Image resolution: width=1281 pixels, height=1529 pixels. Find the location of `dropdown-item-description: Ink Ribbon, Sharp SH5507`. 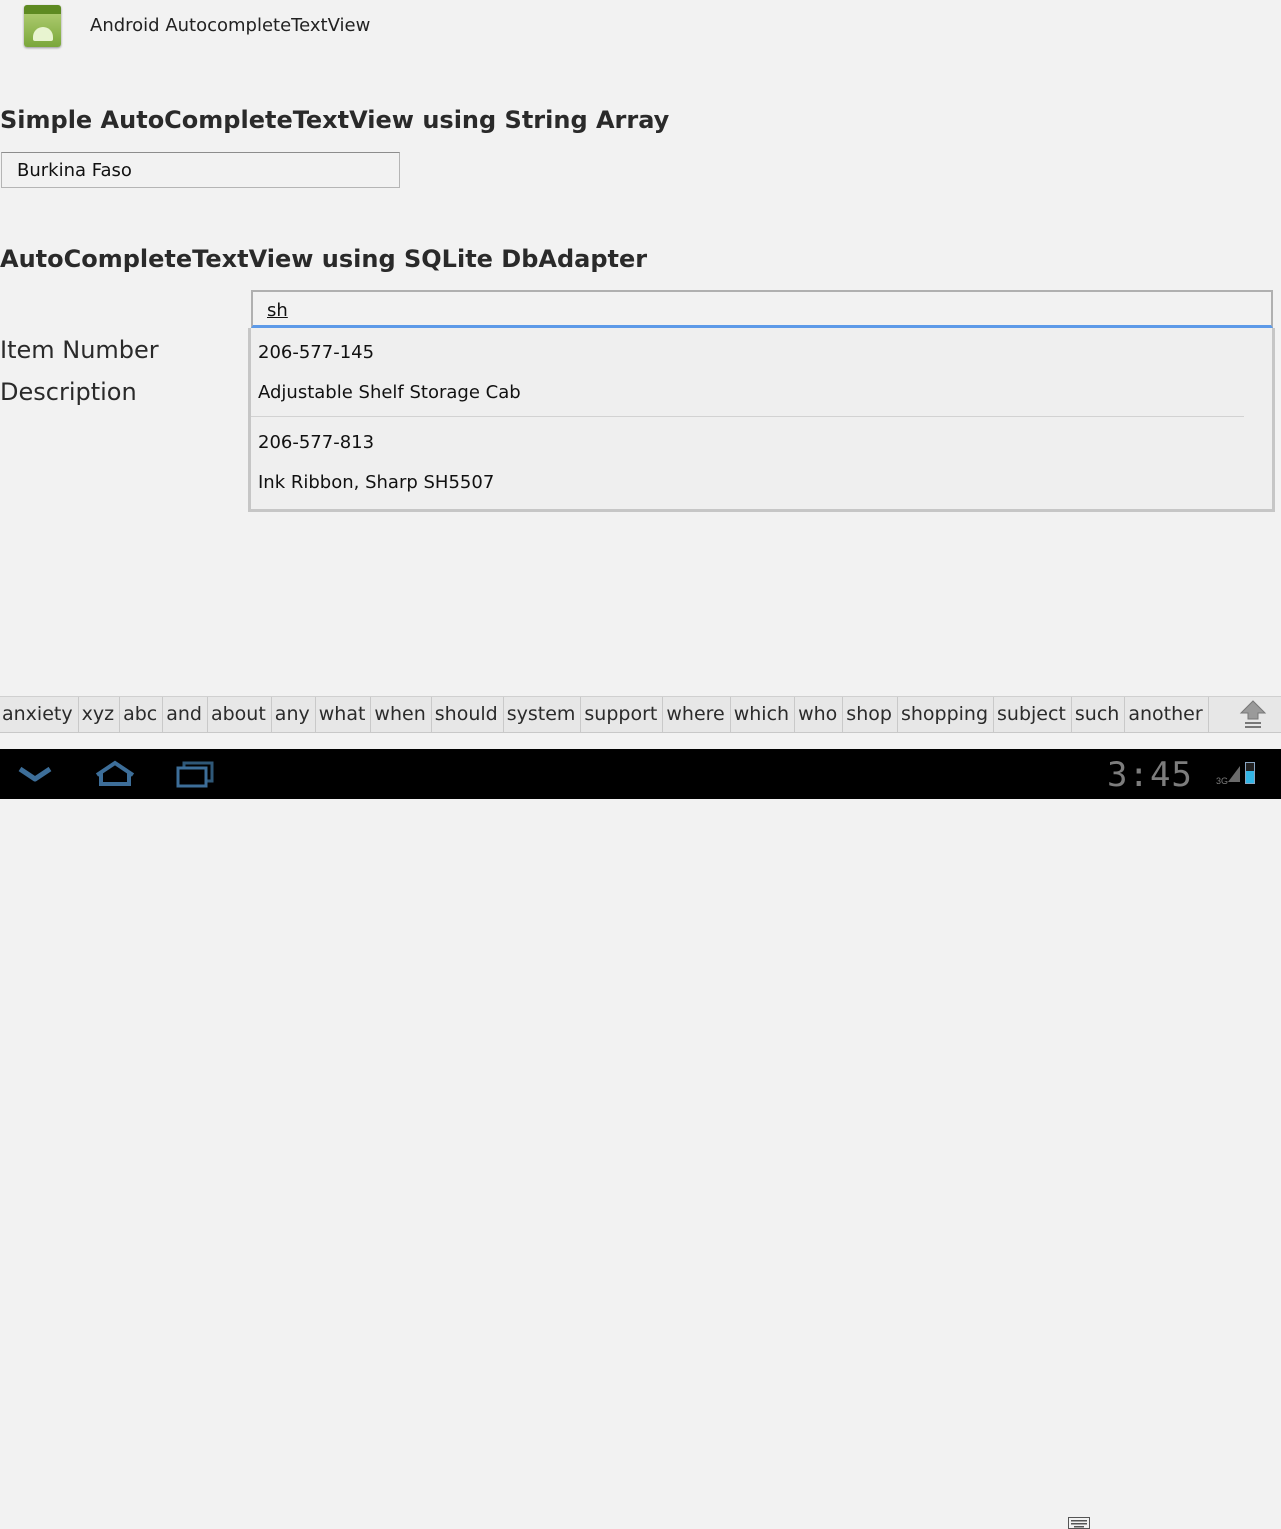

dropdown-item-description: Ink Ribbon, Sharp SH5507 is located at coordinates (376, 482).